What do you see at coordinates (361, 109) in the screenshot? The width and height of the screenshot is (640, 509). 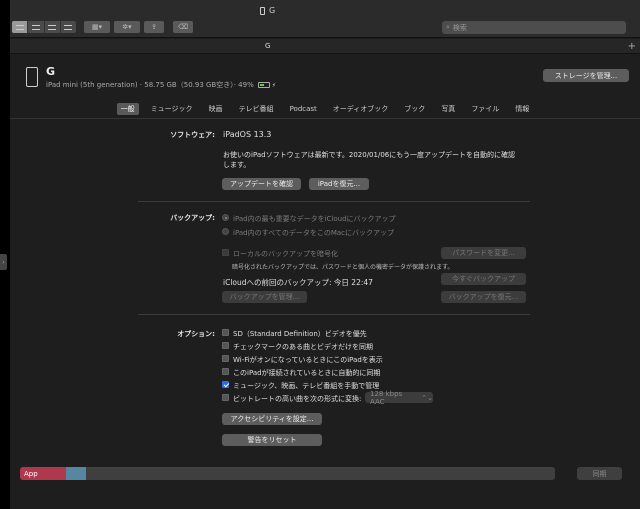 I see `content-tab: オーディオブック` at bounding box center [361, 109].